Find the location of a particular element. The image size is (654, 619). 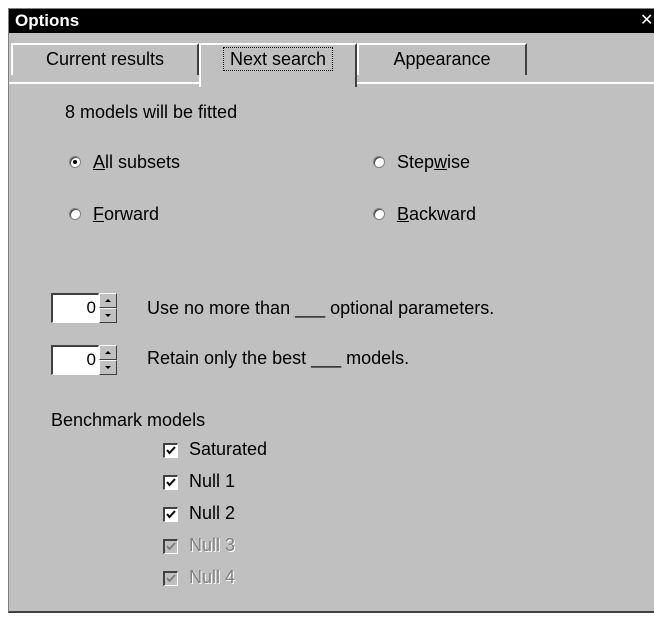

null-1-label: Null 1 is located at coordinates (212, 481).